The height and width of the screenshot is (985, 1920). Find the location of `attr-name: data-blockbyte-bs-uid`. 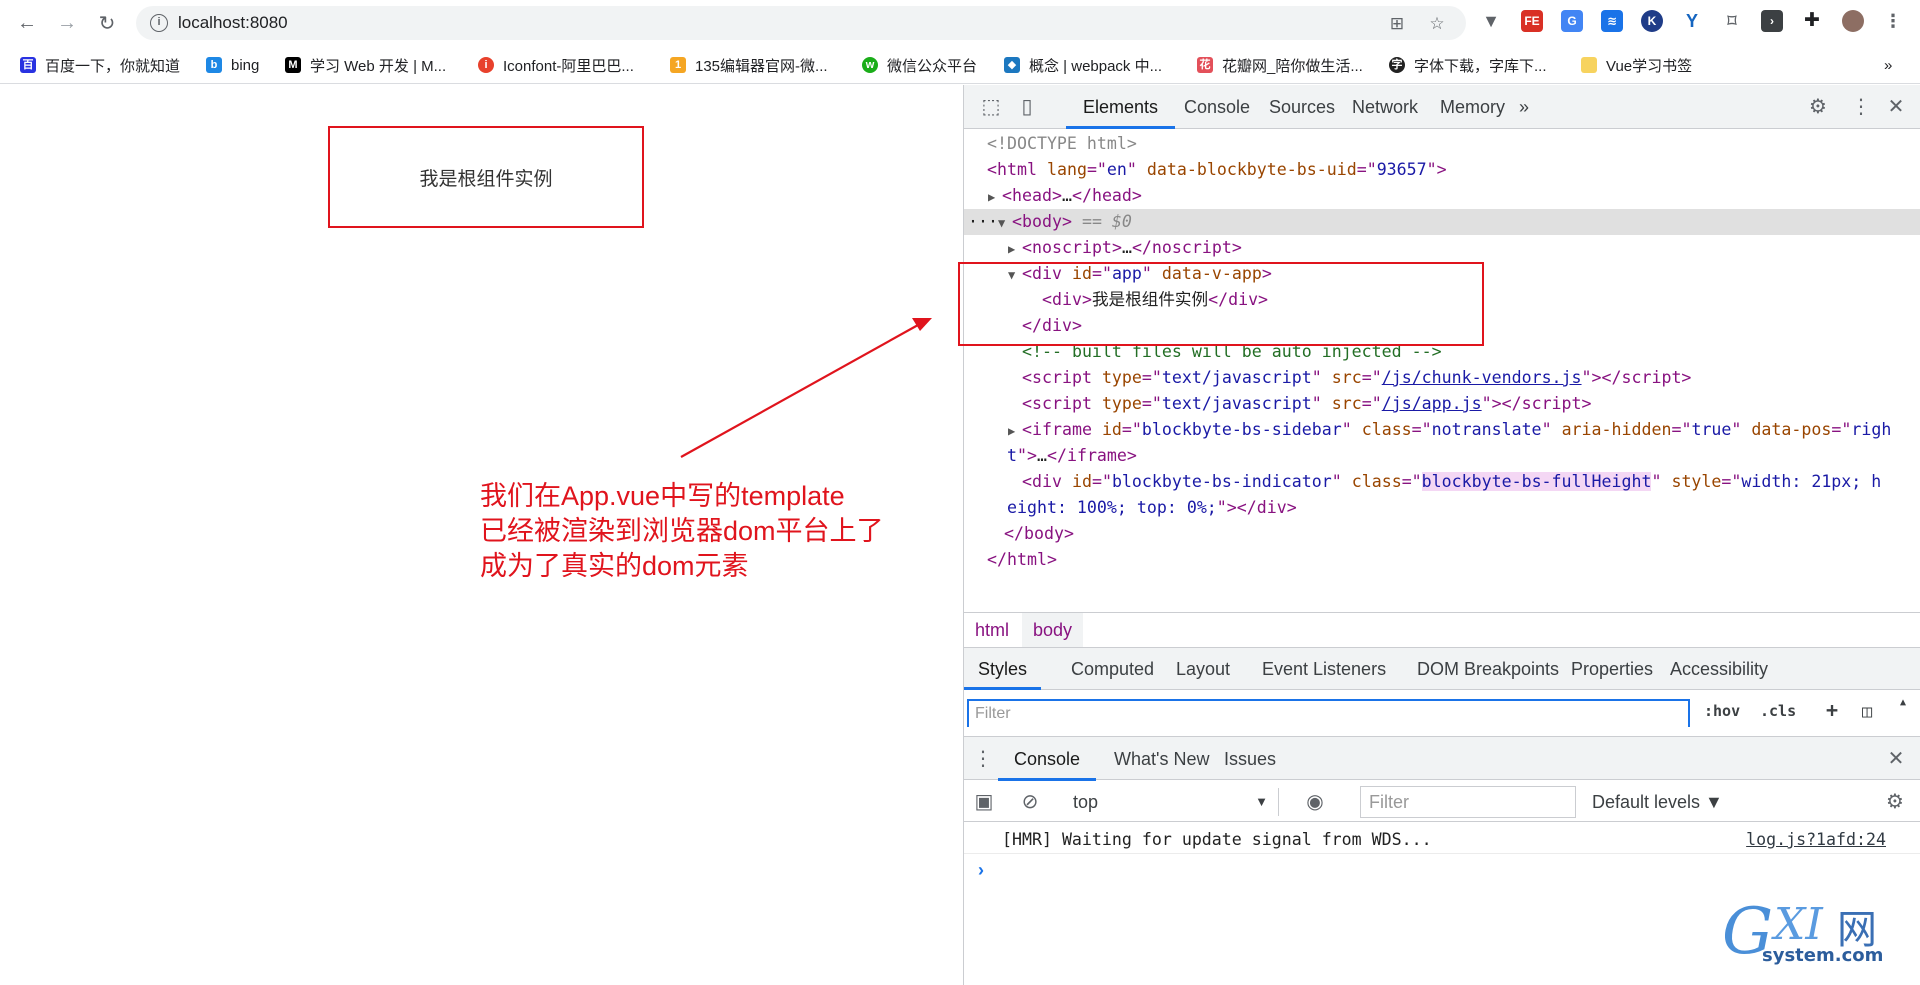

attr-name: data-blockbyte-bs-uid is located at coordinates (1251, 169).